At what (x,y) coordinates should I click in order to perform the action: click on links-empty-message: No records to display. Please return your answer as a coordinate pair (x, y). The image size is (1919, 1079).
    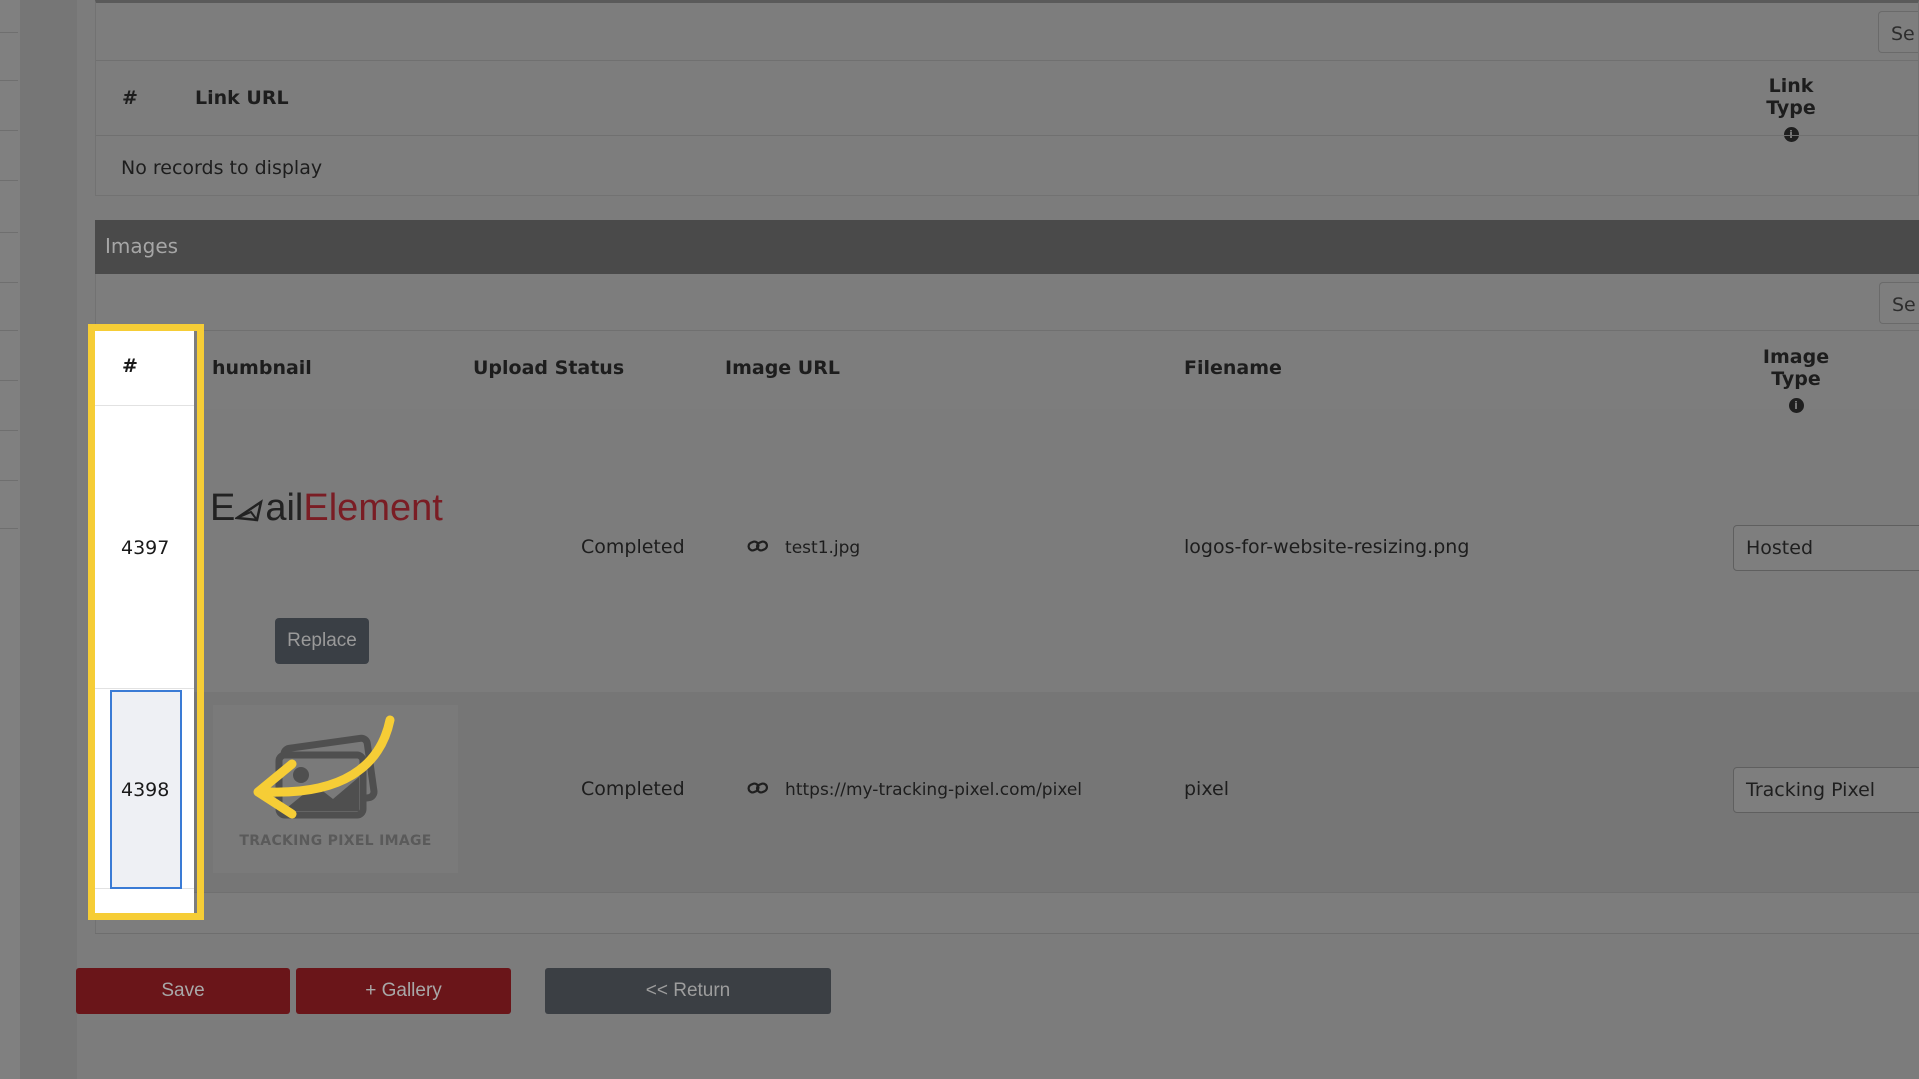
    Looking at the image, I should click on (222, 168).